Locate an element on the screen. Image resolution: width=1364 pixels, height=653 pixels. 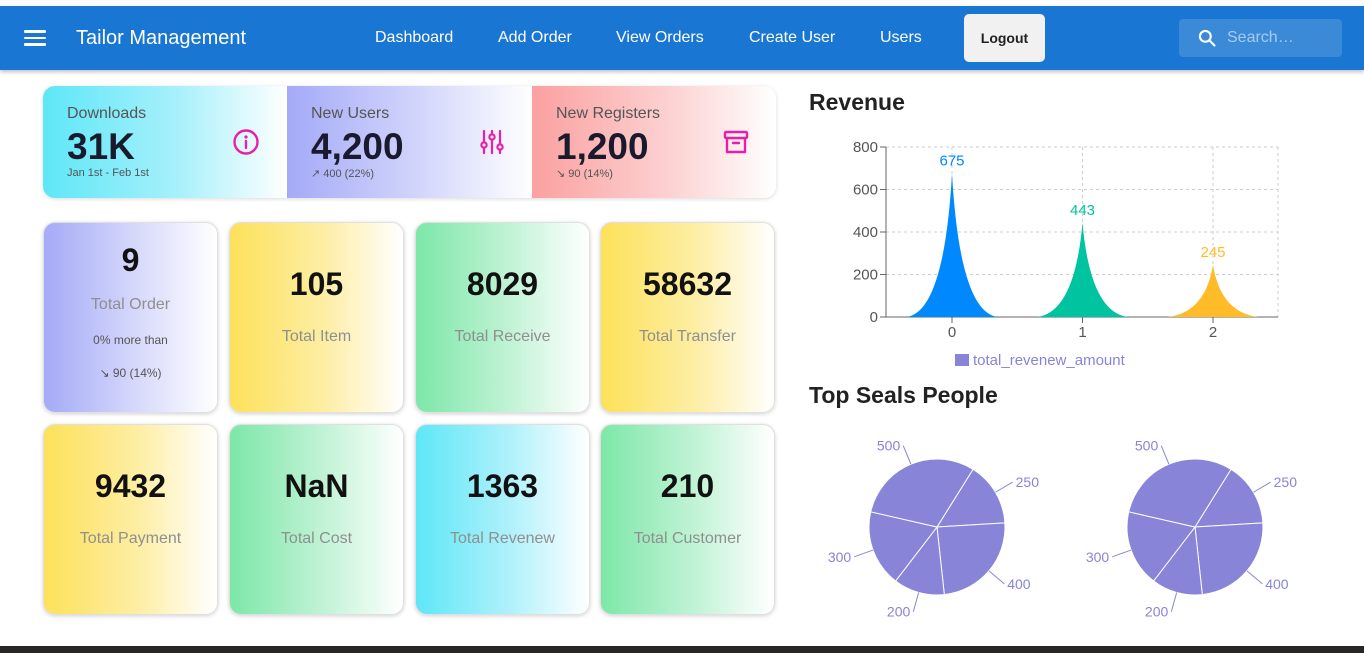
info-icon is located at coordinates (246, 142).